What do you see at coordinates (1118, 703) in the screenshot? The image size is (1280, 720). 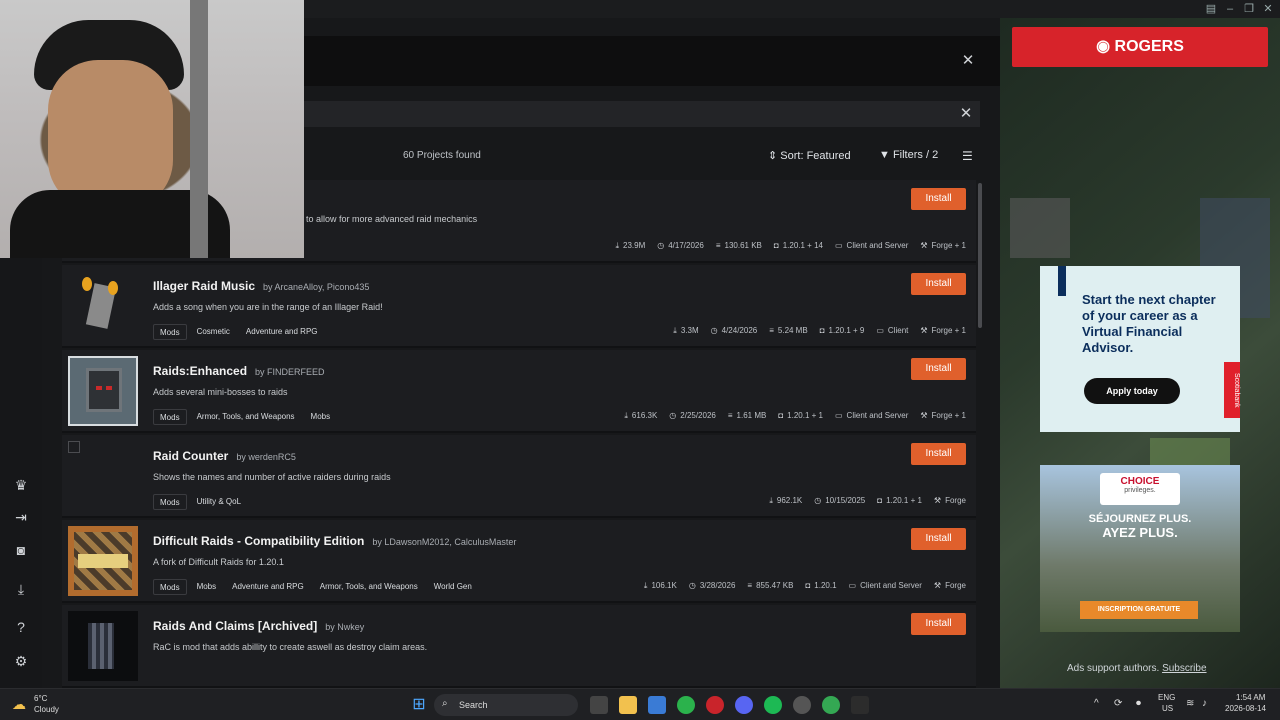 I see `tray-icon: ⟳` at bounding box center [1118, 703].